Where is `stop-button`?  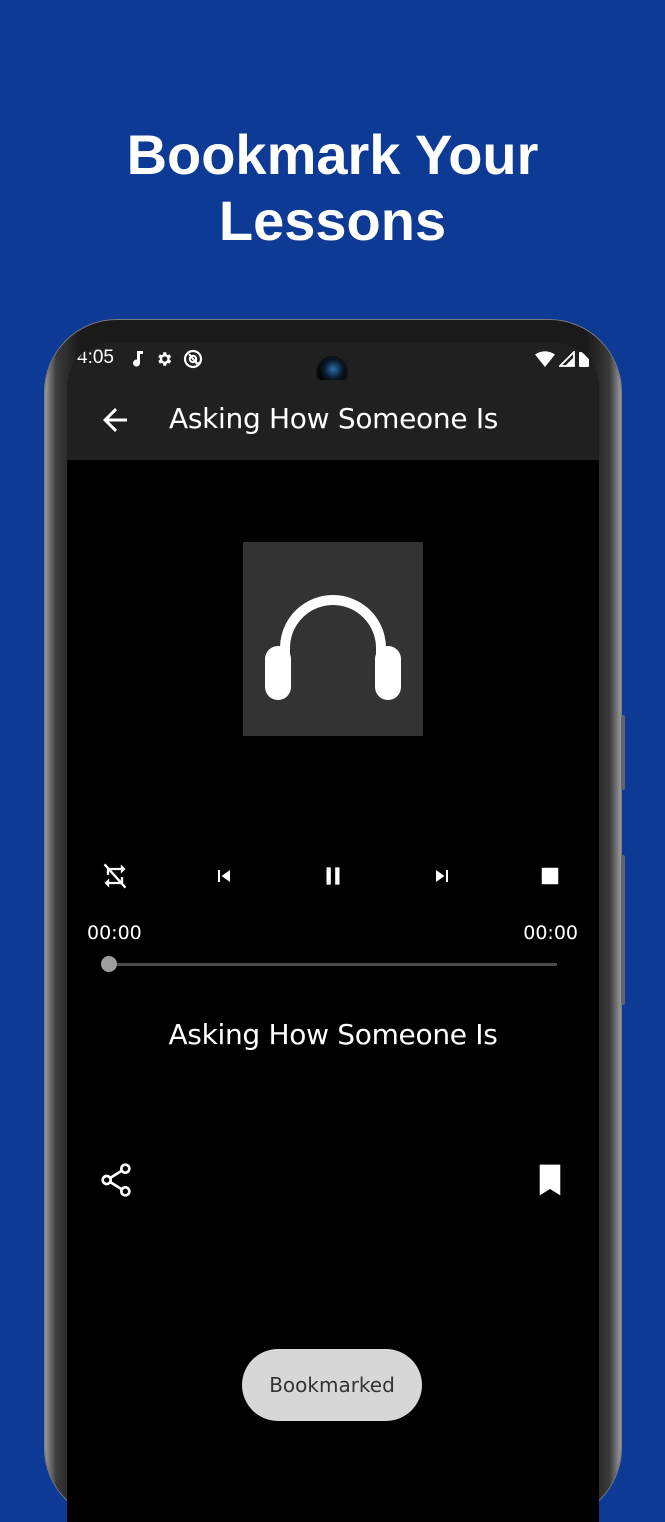
stop-button is located at coordinates (550, 876).